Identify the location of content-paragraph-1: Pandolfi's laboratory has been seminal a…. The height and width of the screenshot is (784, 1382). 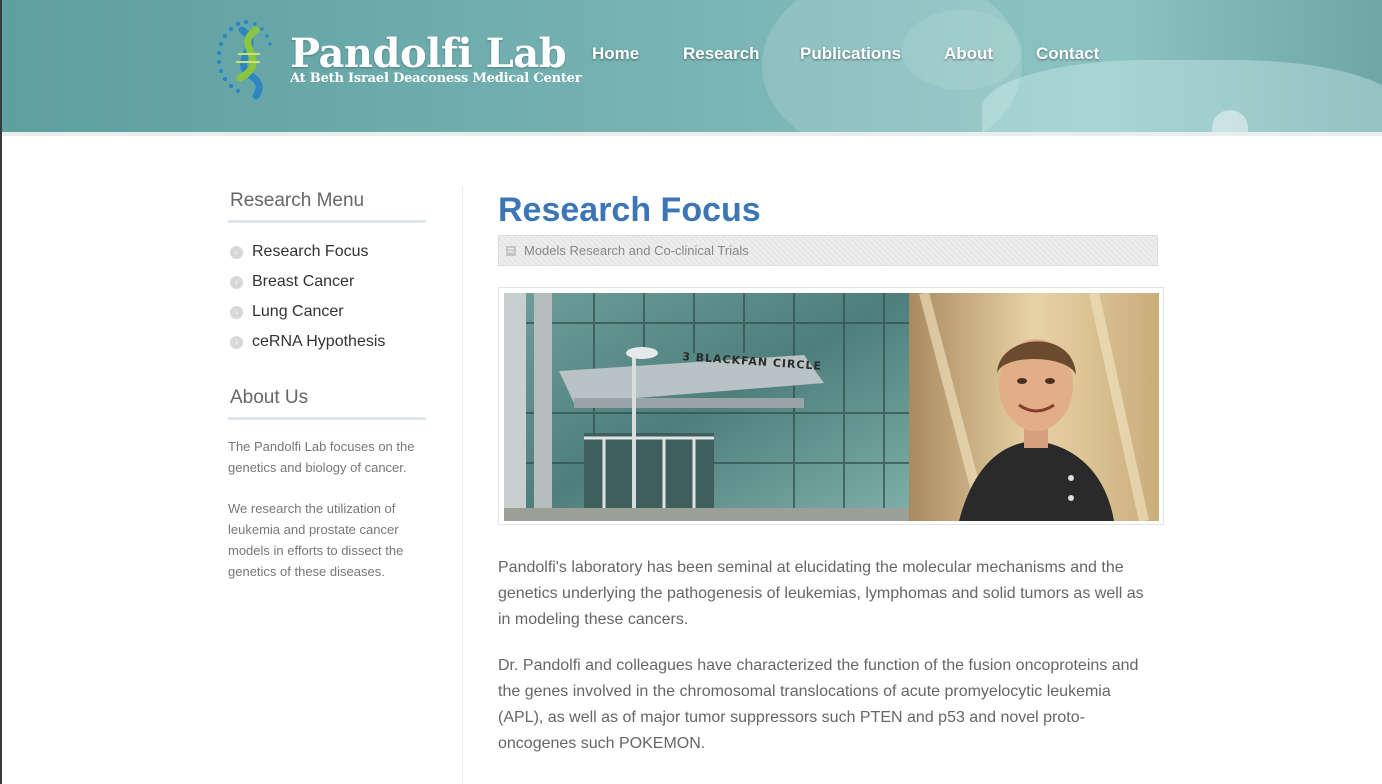
(821, 593).